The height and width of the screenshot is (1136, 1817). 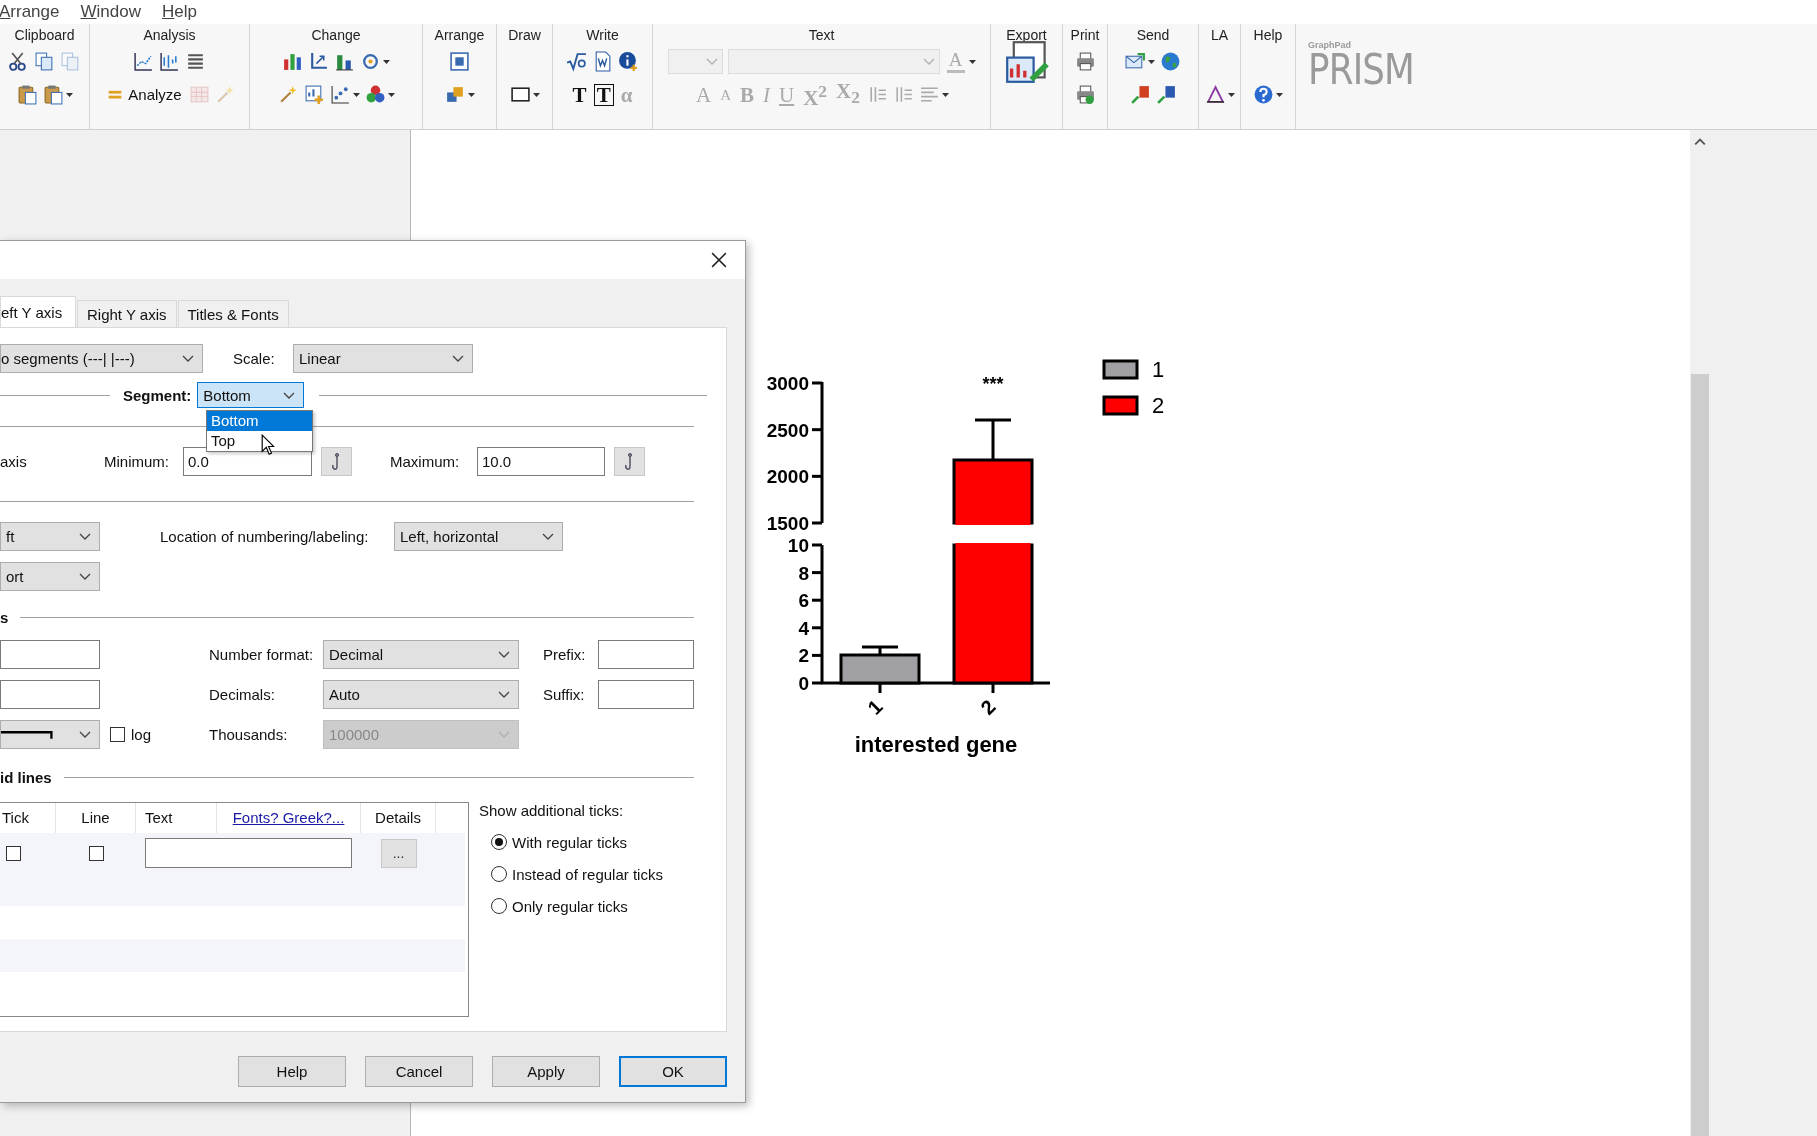 What do you see at coordinates (375, 94) in the screenshot?
I see `color-circles-icon` at bounding box center [375, 94].